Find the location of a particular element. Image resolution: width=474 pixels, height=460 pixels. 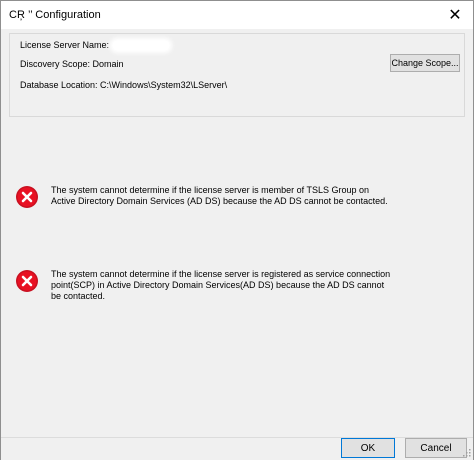

redacted-server-name is located at coordinates (141, 46).